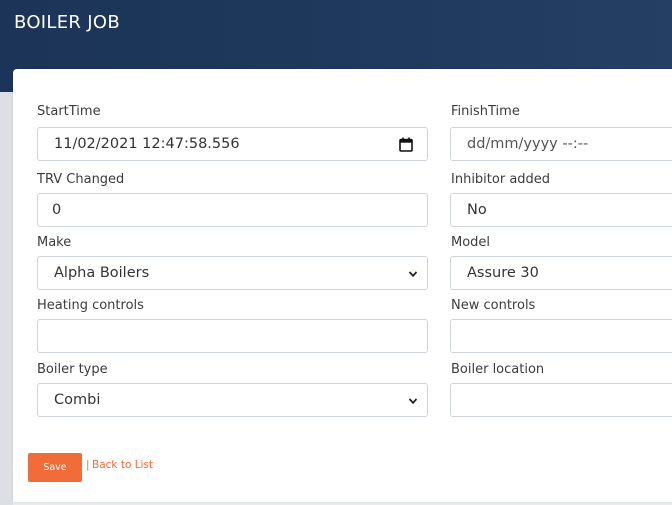 Image resolution: width=672 pixels, height=505 pixels. Describe the element at coordinates (81, 179) in the screenshot. I see `trv-changed-label: TRV Changed` at that location.